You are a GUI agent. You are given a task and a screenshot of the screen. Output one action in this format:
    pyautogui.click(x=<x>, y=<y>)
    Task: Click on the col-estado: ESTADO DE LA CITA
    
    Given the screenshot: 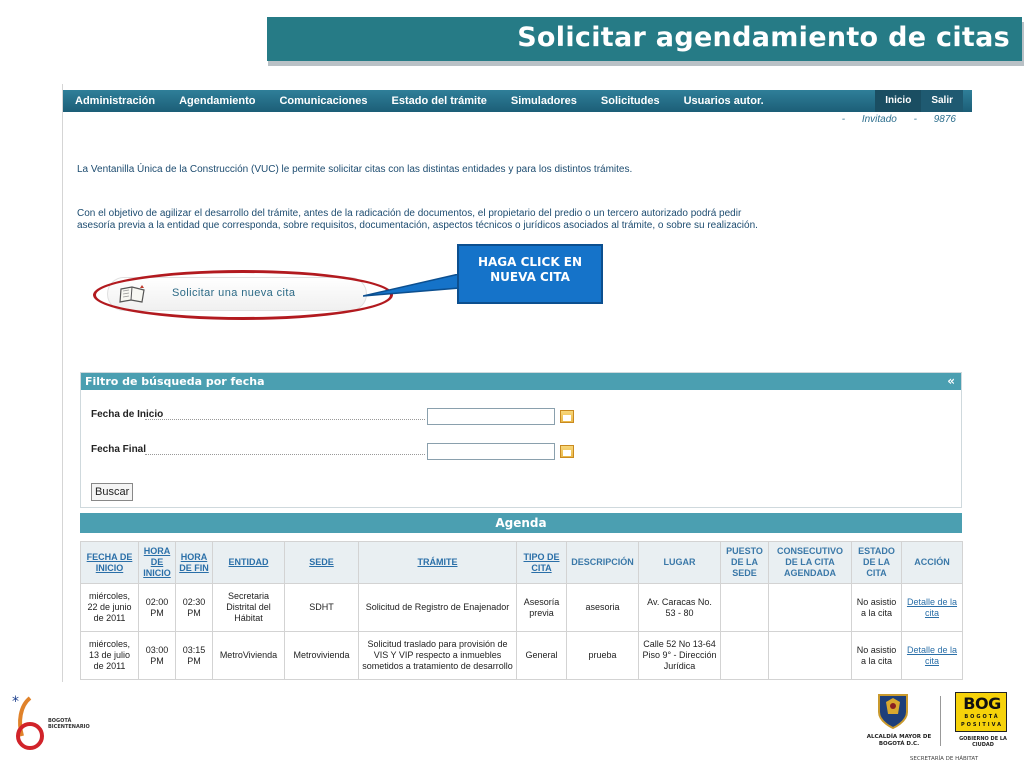 What is the action you would take?
    pyautogui.click(x=876, y=562)
    